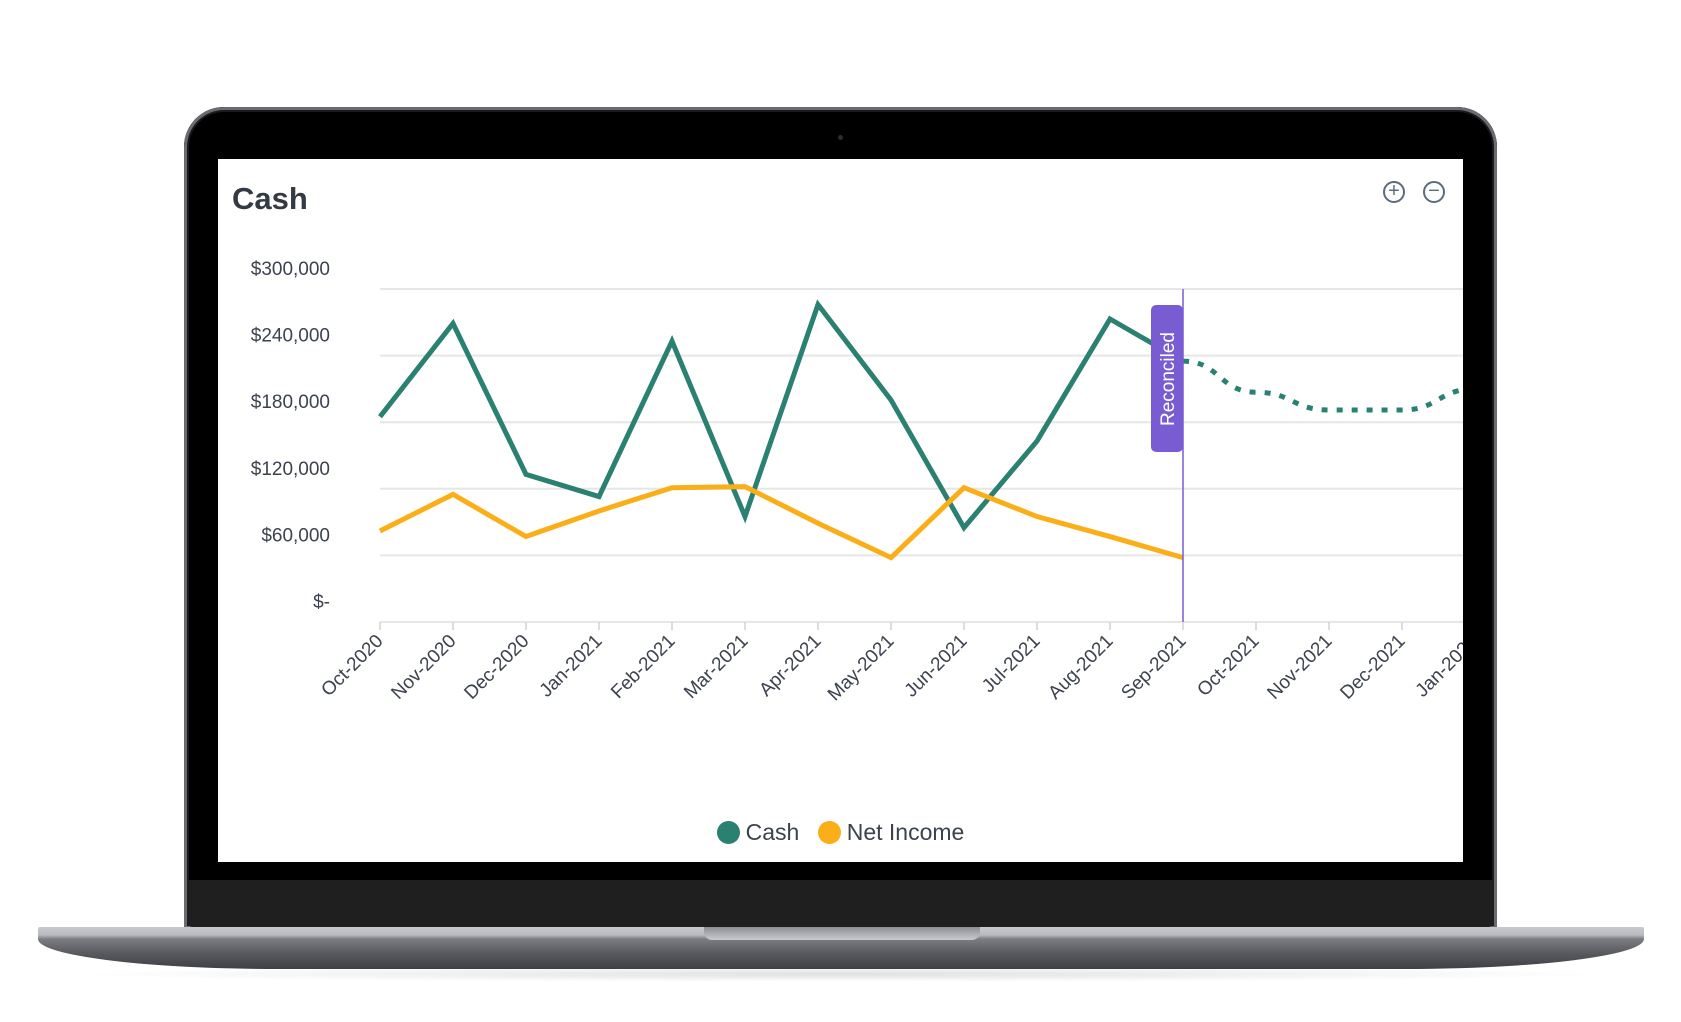  I want to click on x-tick-label: Nov-2021, so click(1299, 667).